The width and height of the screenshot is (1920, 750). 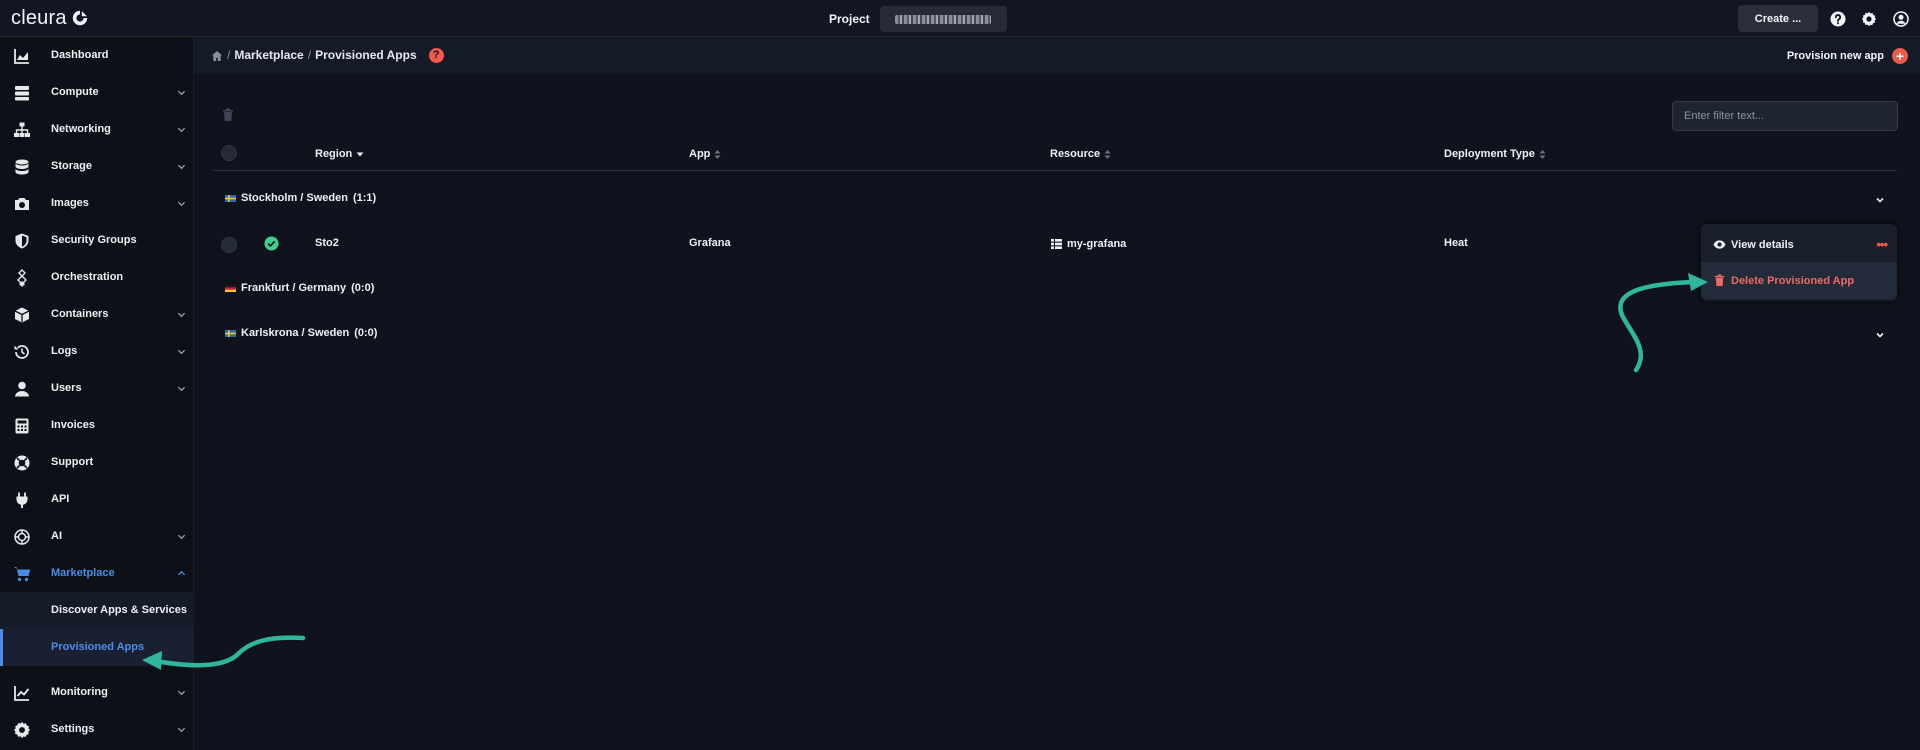 I want to click on sidebar-item-containers: Containers, so click(x=97, y=314).